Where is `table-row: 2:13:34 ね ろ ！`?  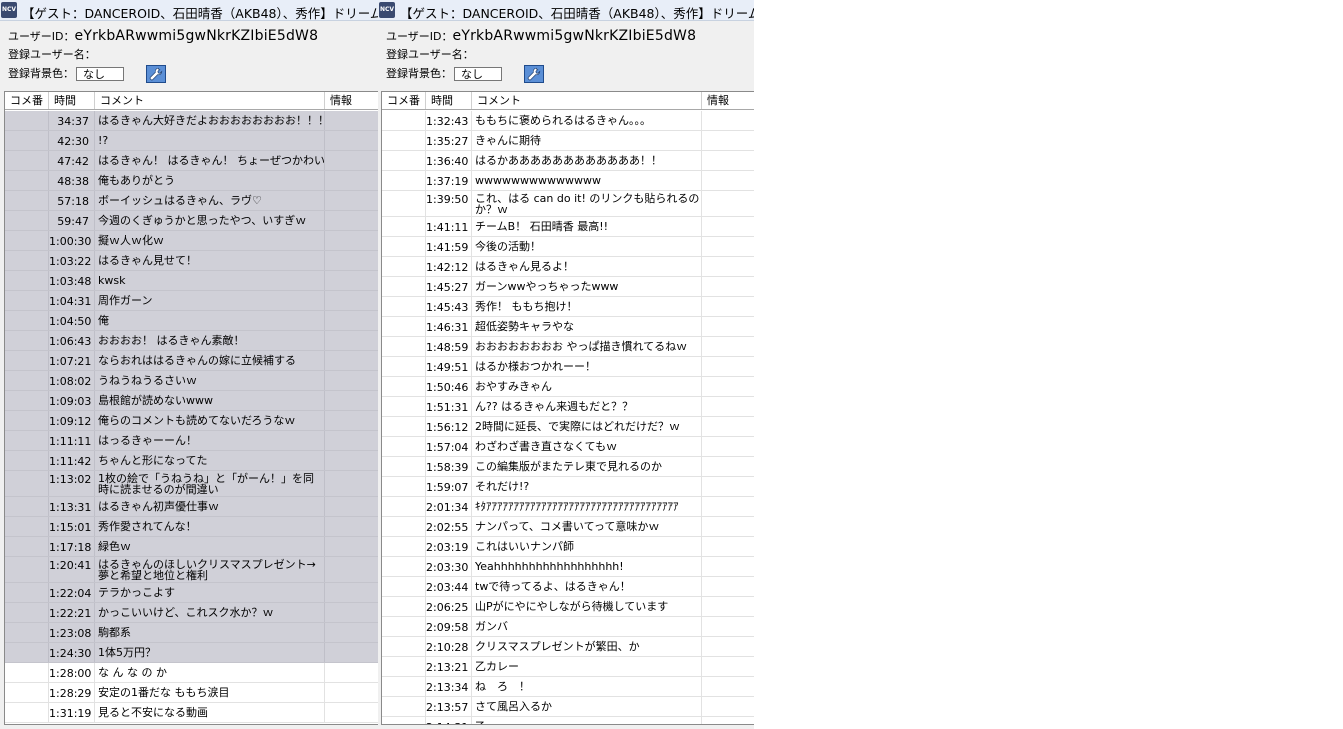
table-row: 2:13:34 ね ろ ！ is located at coordinates (568, 687).